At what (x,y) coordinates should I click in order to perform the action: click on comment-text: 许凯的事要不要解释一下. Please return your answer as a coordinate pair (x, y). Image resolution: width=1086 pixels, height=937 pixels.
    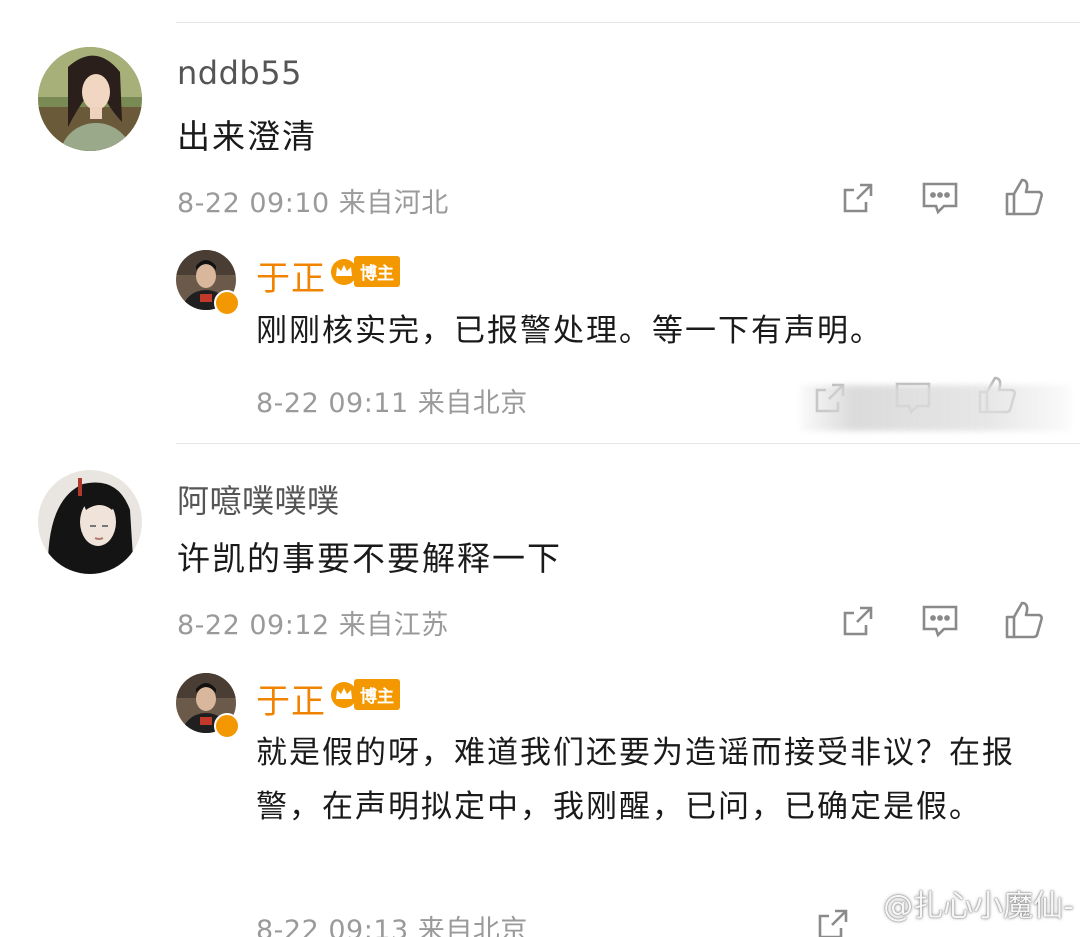
    Looking at the image, I should click on (369, 558).